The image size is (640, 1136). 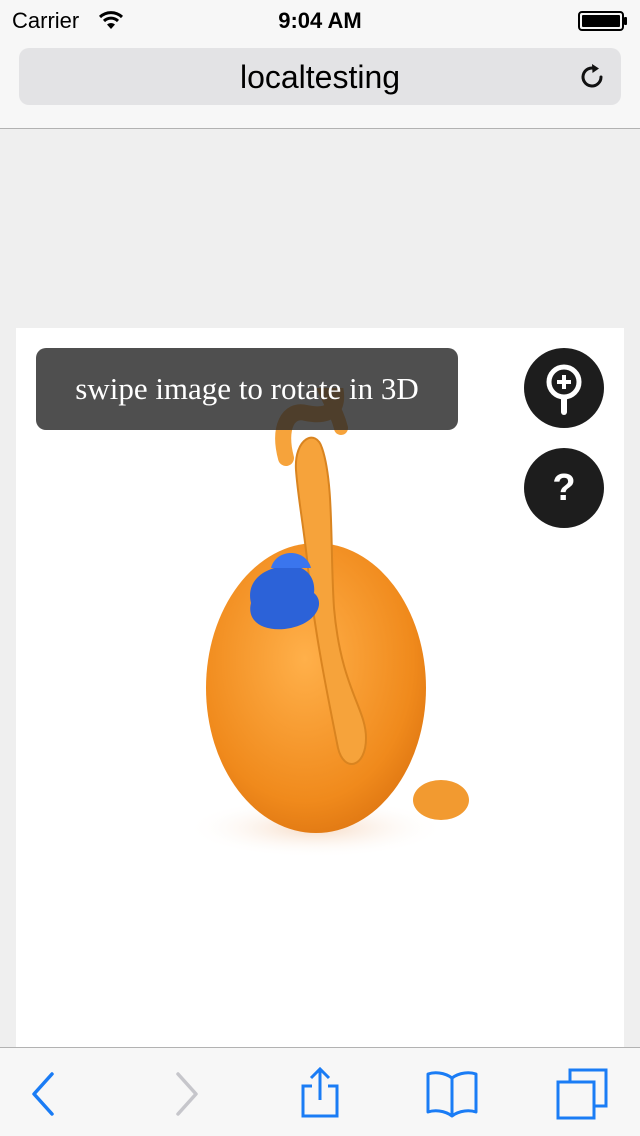 I want to click on zoom-button, so click(x=564, y=388).